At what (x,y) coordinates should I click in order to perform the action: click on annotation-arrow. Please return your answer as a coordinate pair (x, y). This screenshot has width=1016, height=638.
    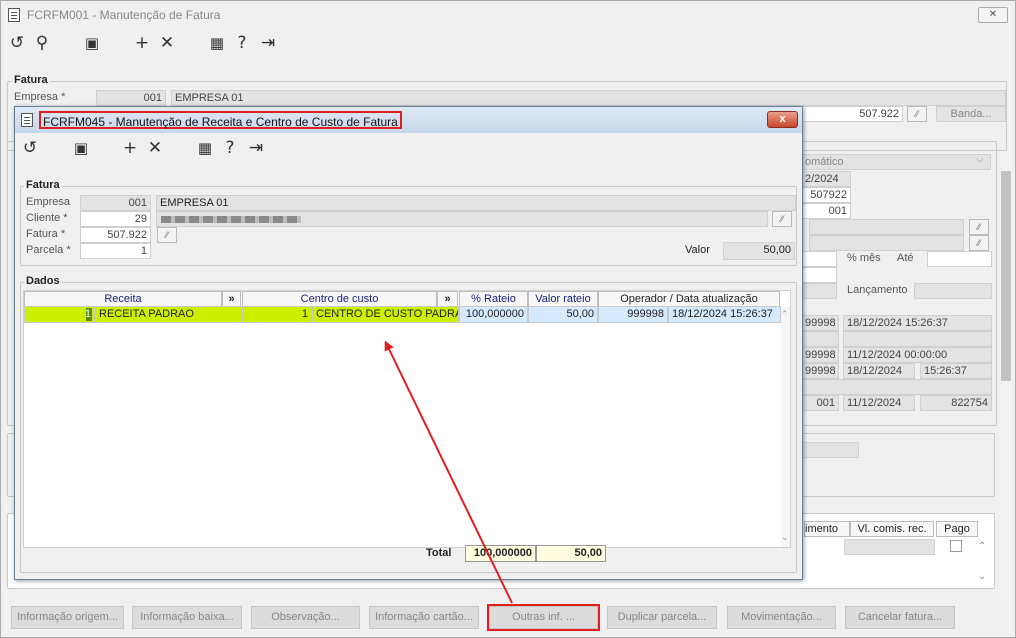
    Looking at the image, I should click on (448, 472).